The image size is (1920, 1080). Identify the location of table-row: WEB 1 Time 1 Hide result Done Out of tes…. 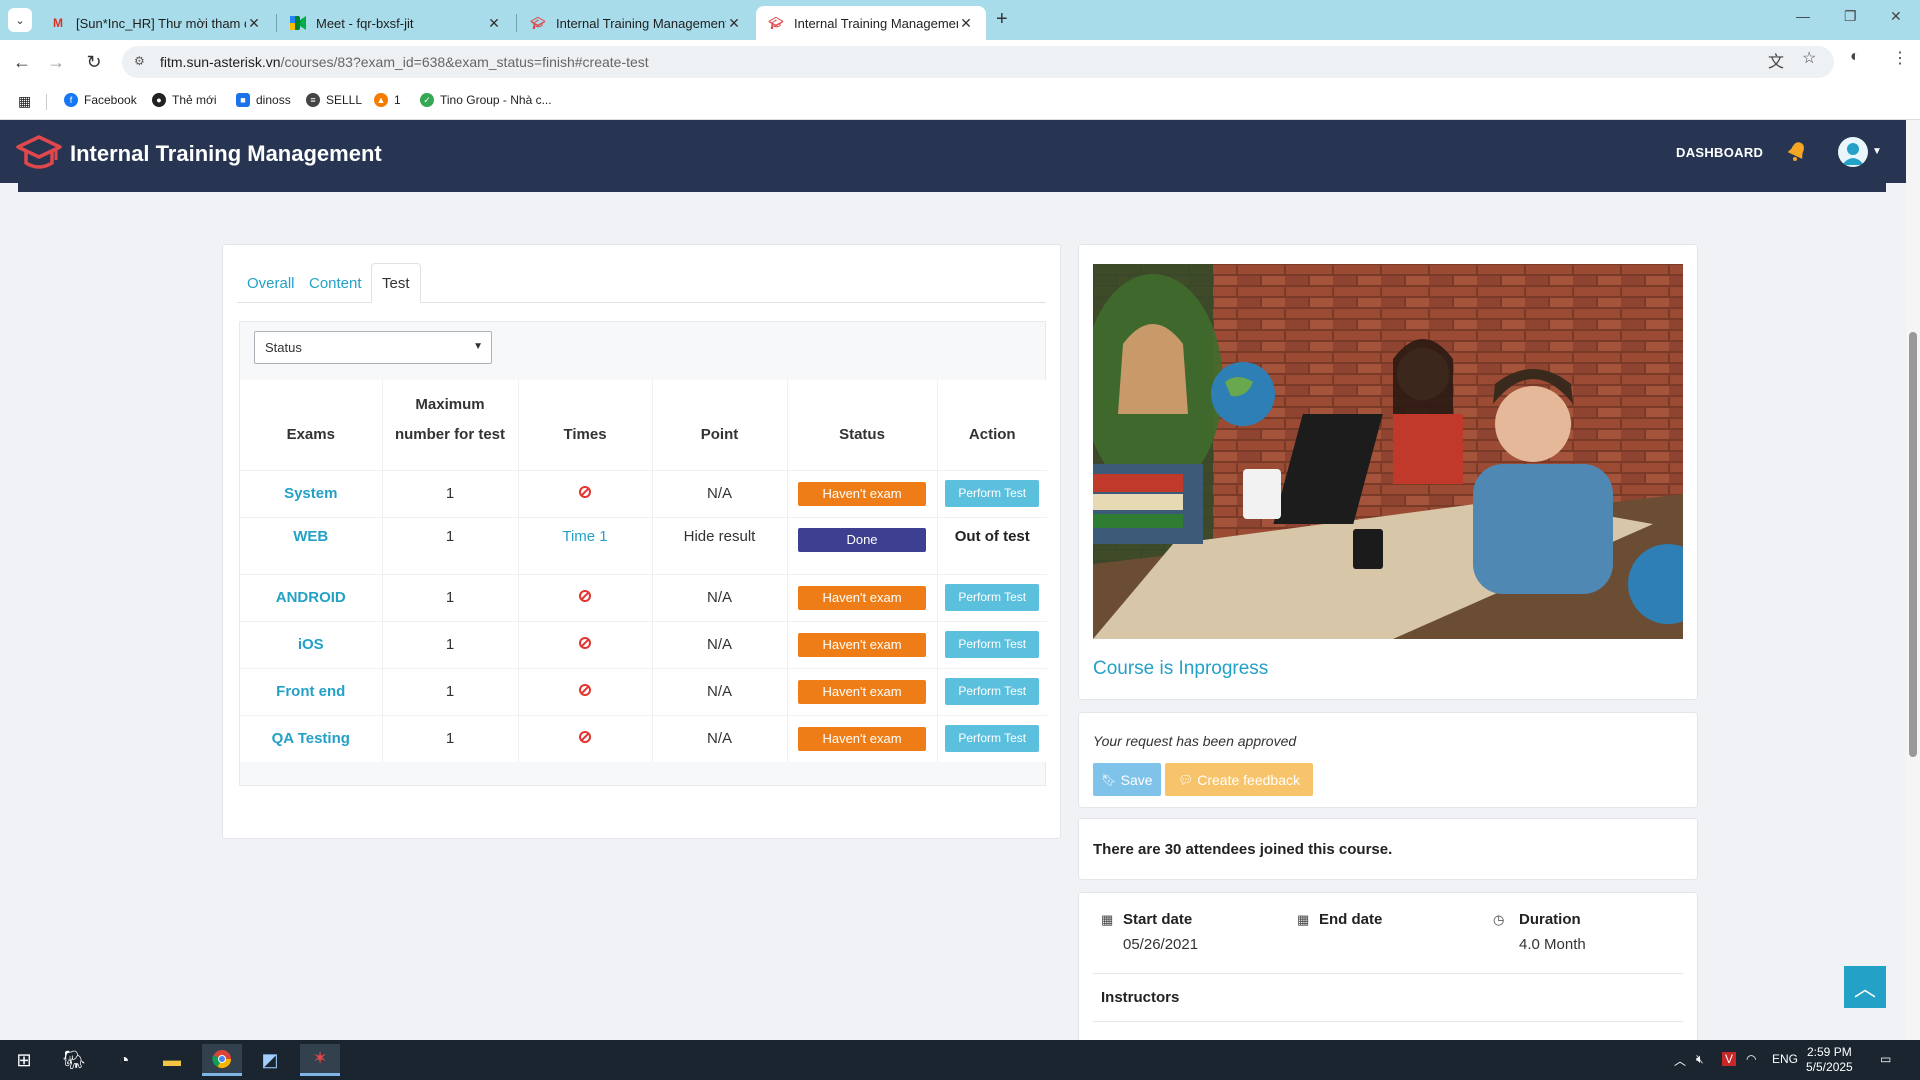
(643, 545).